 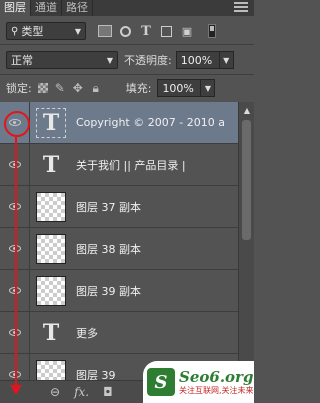 What do you see at coordinates (96, 88) in the screenshot?
I see `lock-all-icon: 🔒︎` at bounding box center [96, 88].